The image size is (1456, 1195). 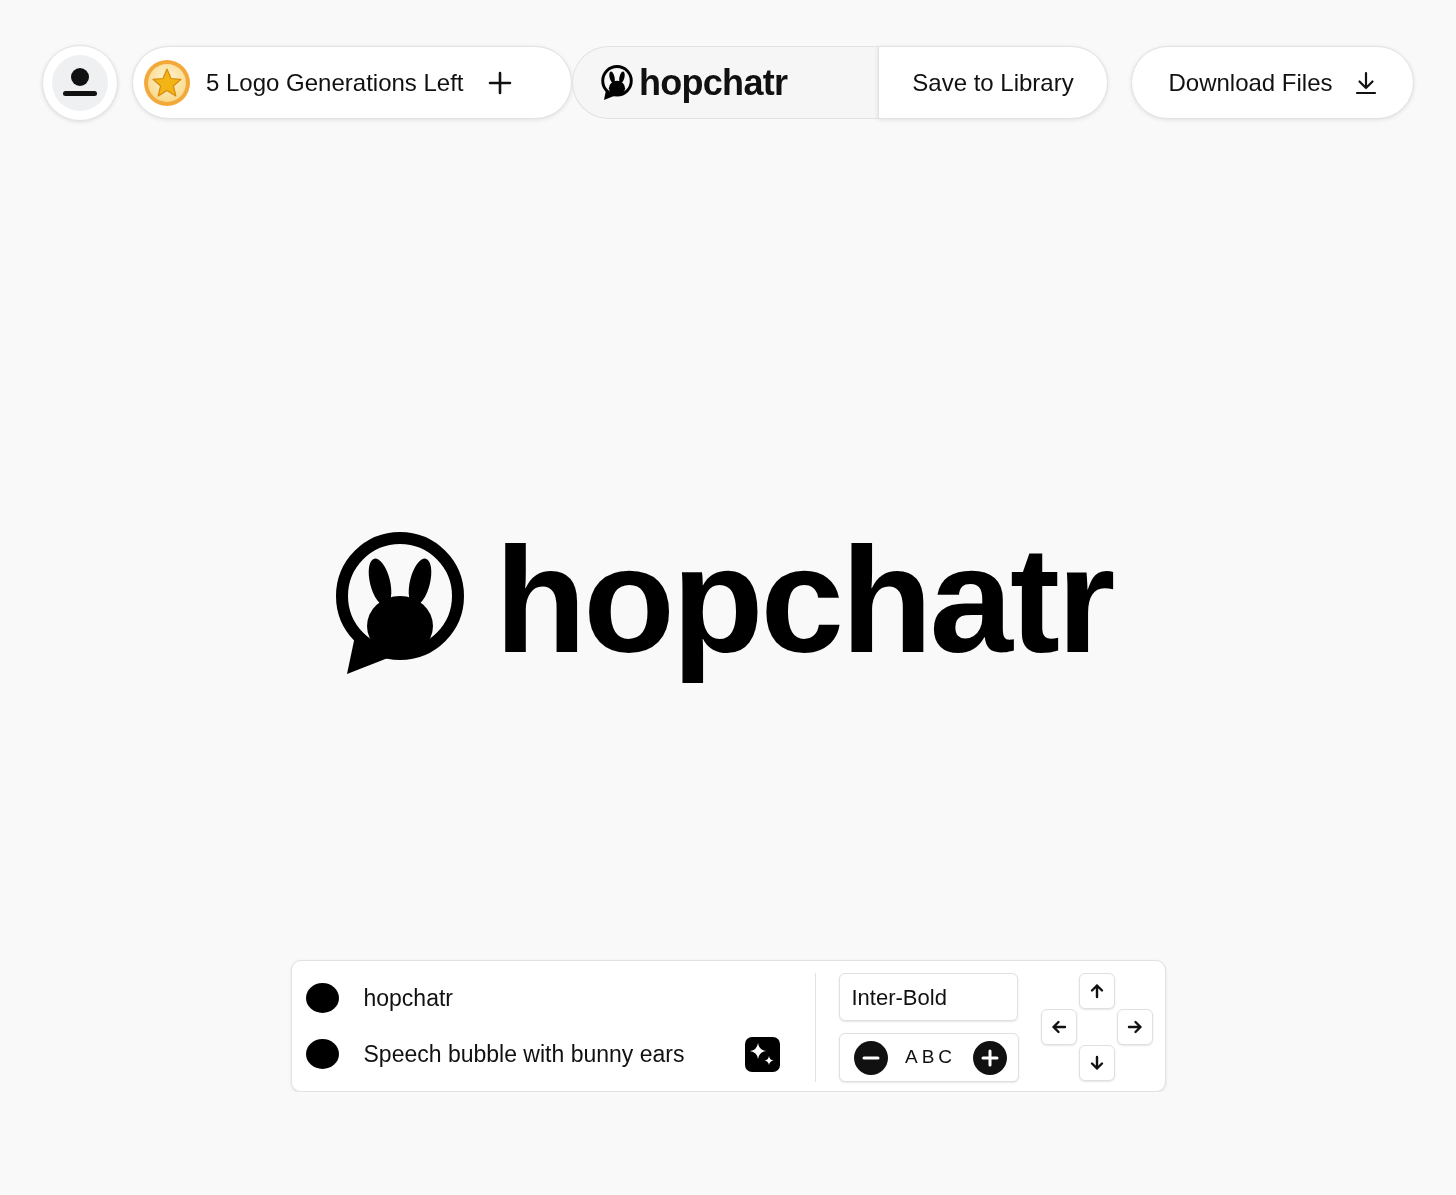 What do you see at coordinates (335, 82) in the screenshot?
I see `credits-label: 5 Logo Generations Left` at bounding box center [335, 82].